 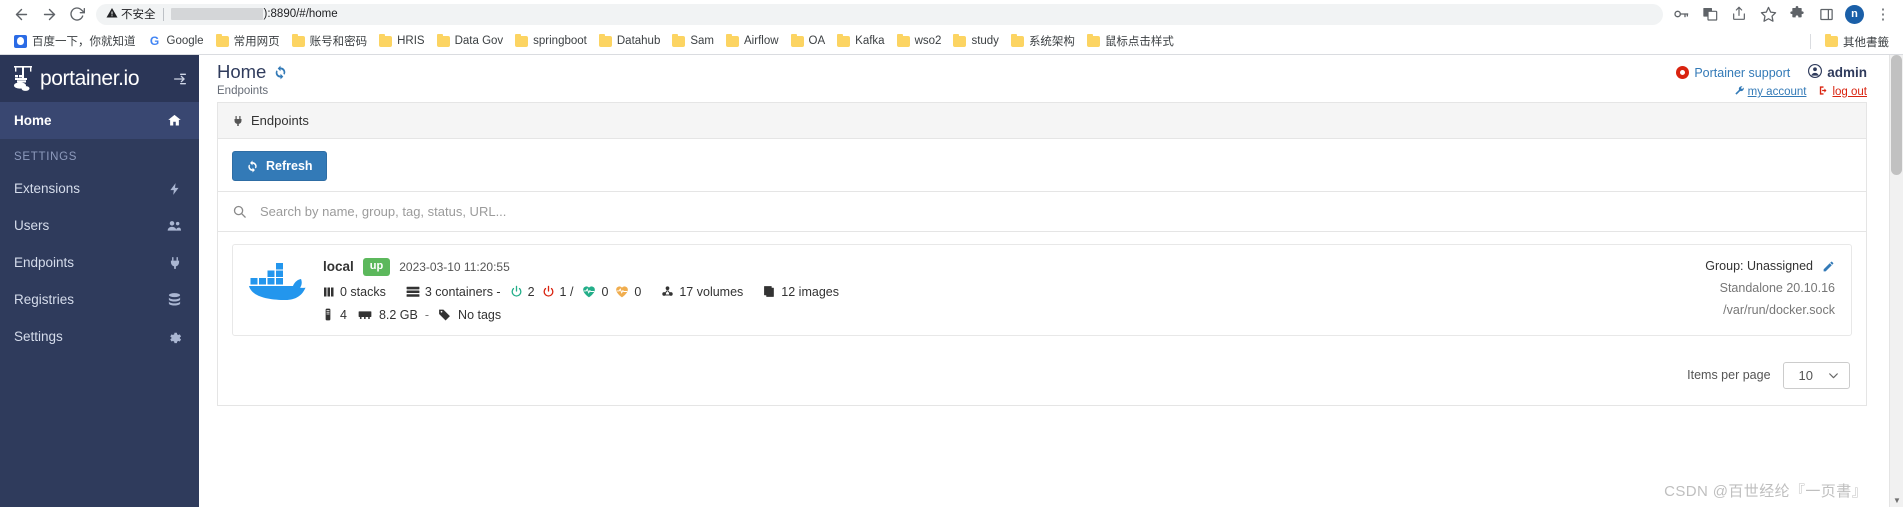 I want to click on cpu-value: 4, so click(x=343, y=314).